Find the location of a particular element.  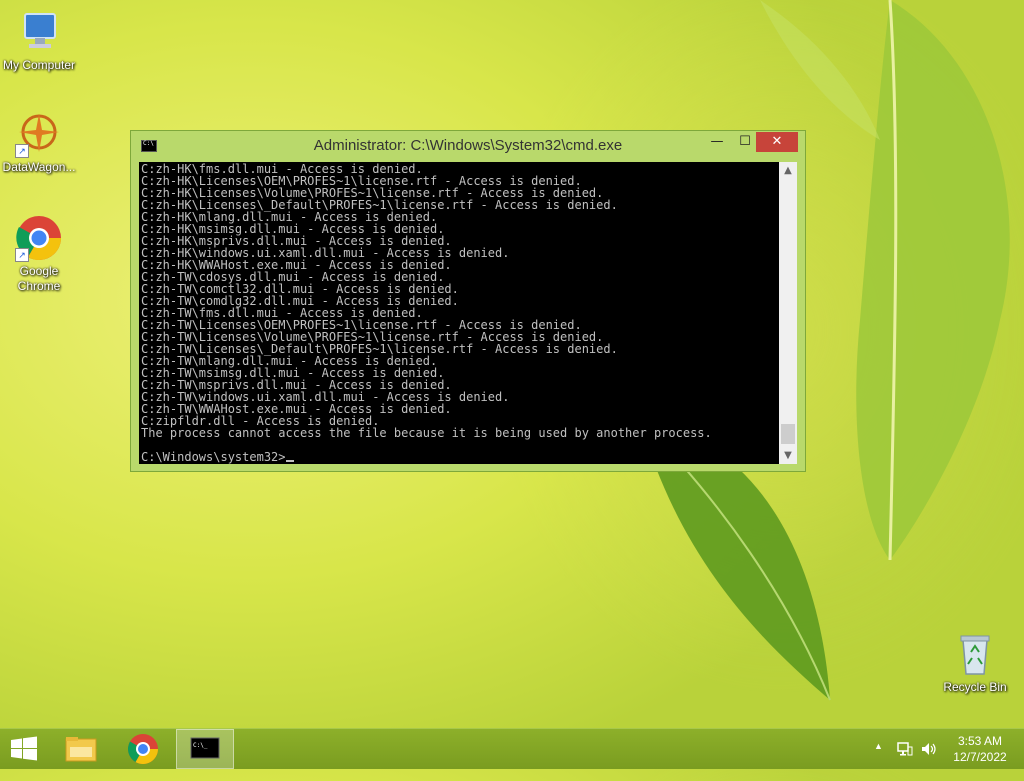

minimize-button: — is located at coordinates (717, 142).